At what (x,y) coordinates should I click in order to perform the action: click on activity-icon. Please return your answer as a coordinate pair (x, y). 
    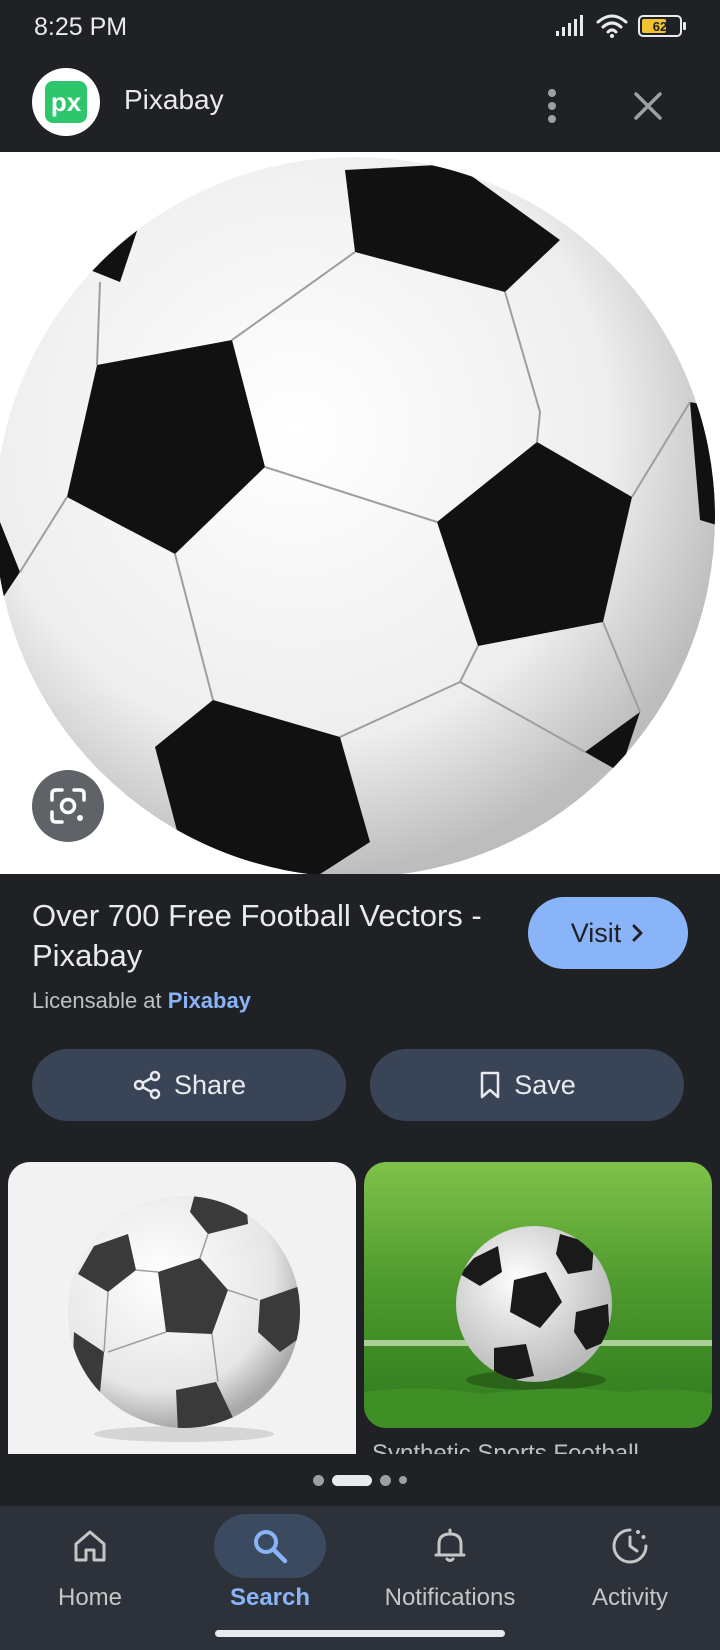
    Looking at the image, I should click on (630, 1546).